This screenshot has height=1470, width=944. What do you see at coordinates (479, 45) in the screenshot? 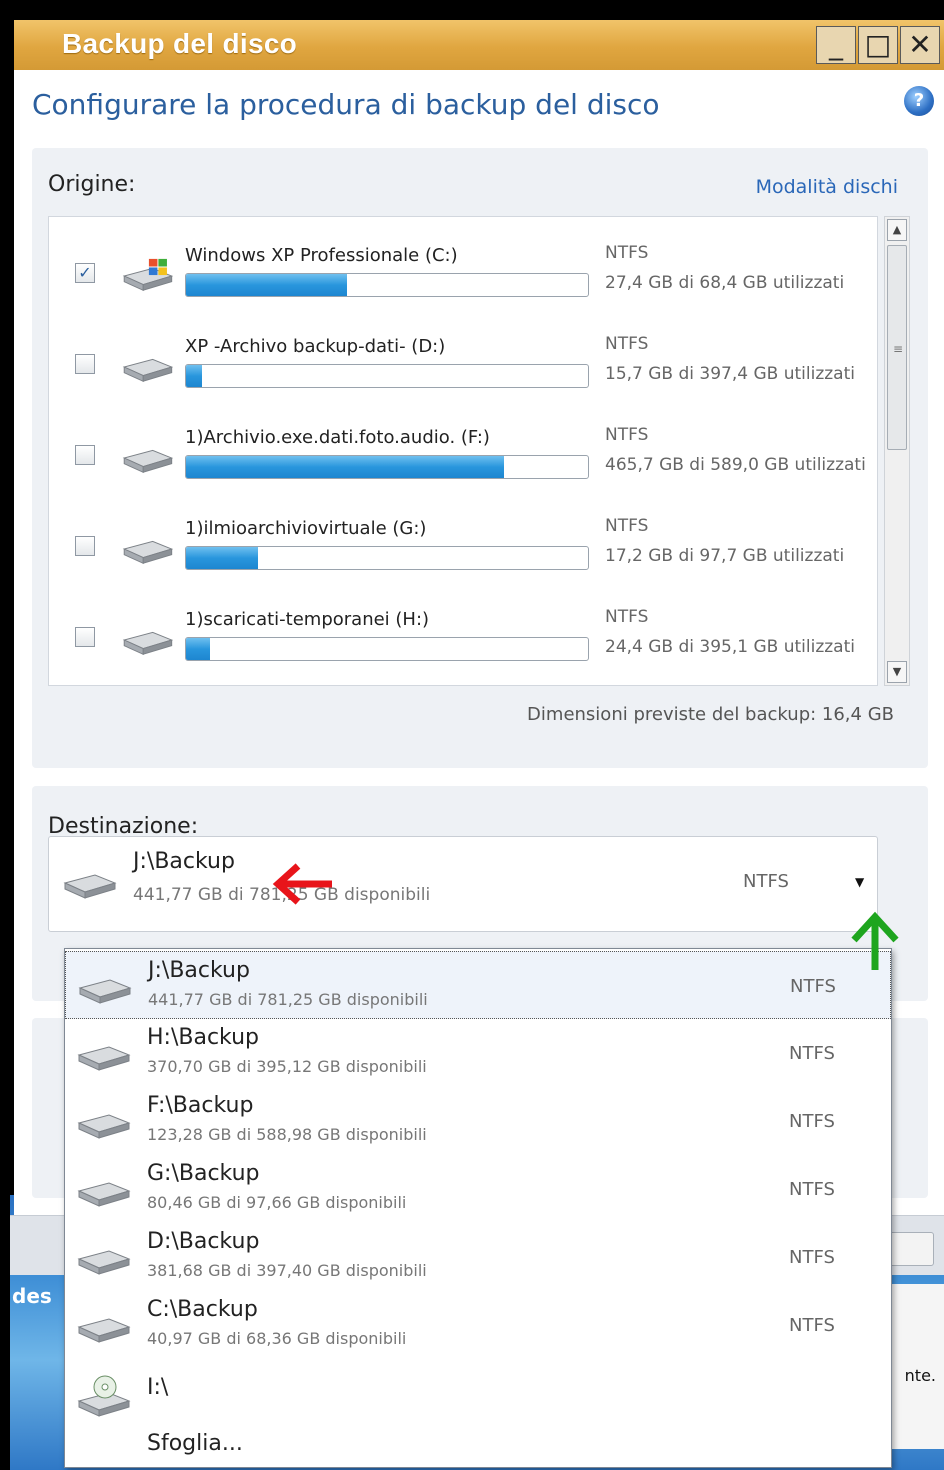
I see `title-bar: Backup del disco _ □ ✕` at bounding box center [479, 45].